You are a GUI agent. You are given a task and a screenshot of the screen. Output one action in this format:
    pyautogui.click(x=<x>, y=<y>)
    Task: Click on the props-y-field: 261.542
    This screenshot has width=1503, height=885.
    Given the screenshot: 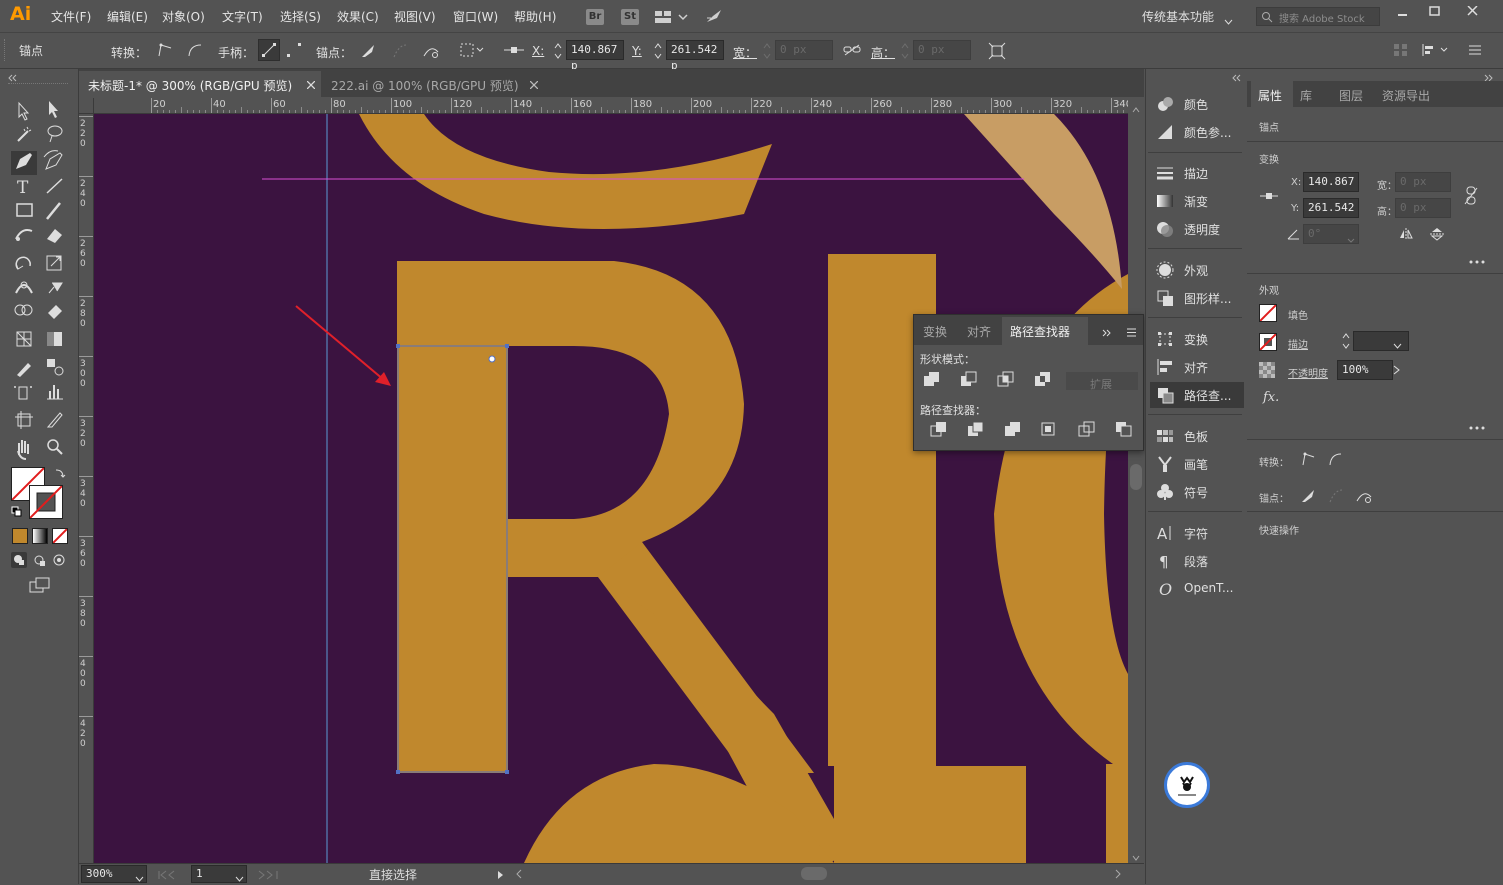 What is the action you would take?
    pyautogui.click(x=1331, y=208)
    